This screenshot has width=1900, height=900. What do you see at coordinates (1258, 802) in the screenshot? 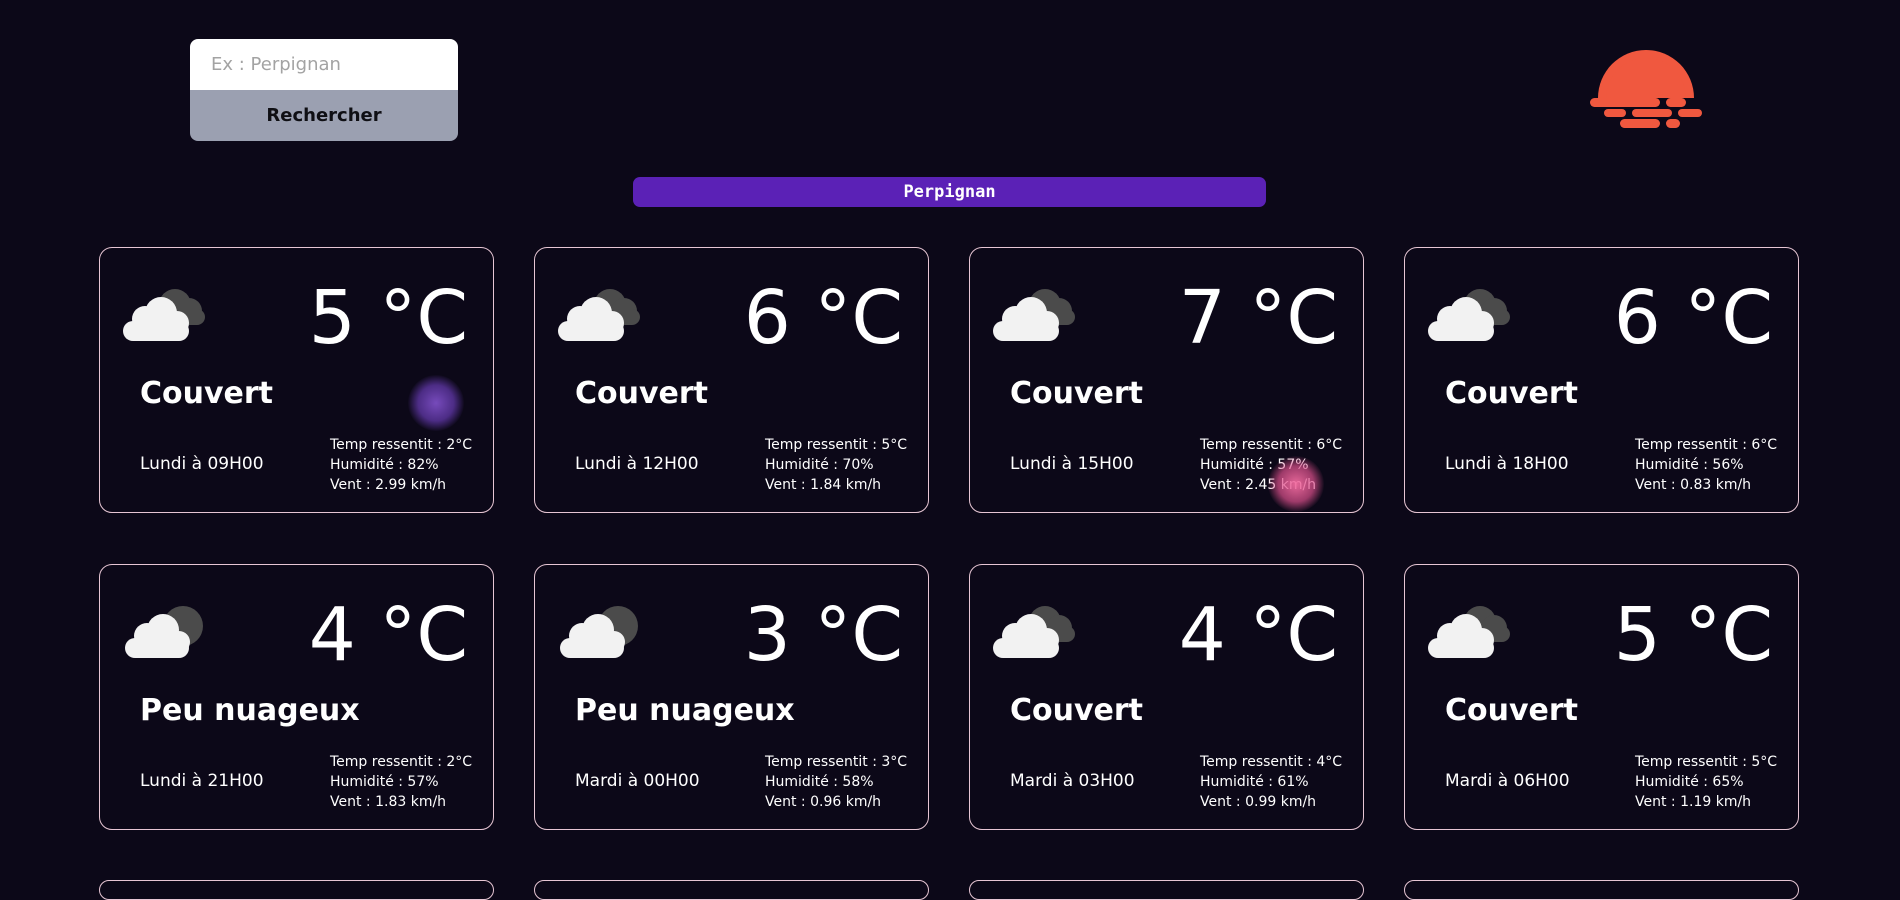
I see `wind: Vent : 0.99 km/h` at bounding box center [1258, 802].